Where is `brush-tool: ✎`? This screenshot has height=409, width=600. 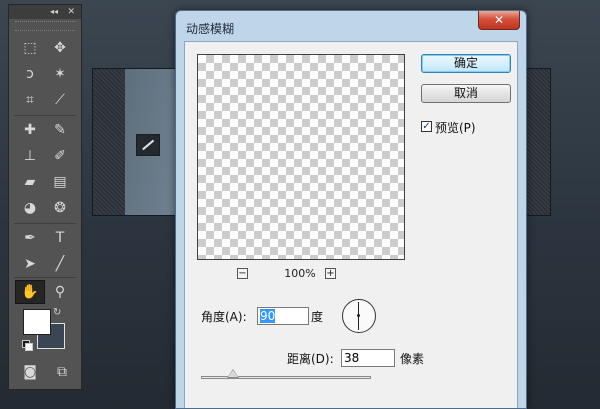 brush-tool: ✎ is located at coordinates (60, 130).